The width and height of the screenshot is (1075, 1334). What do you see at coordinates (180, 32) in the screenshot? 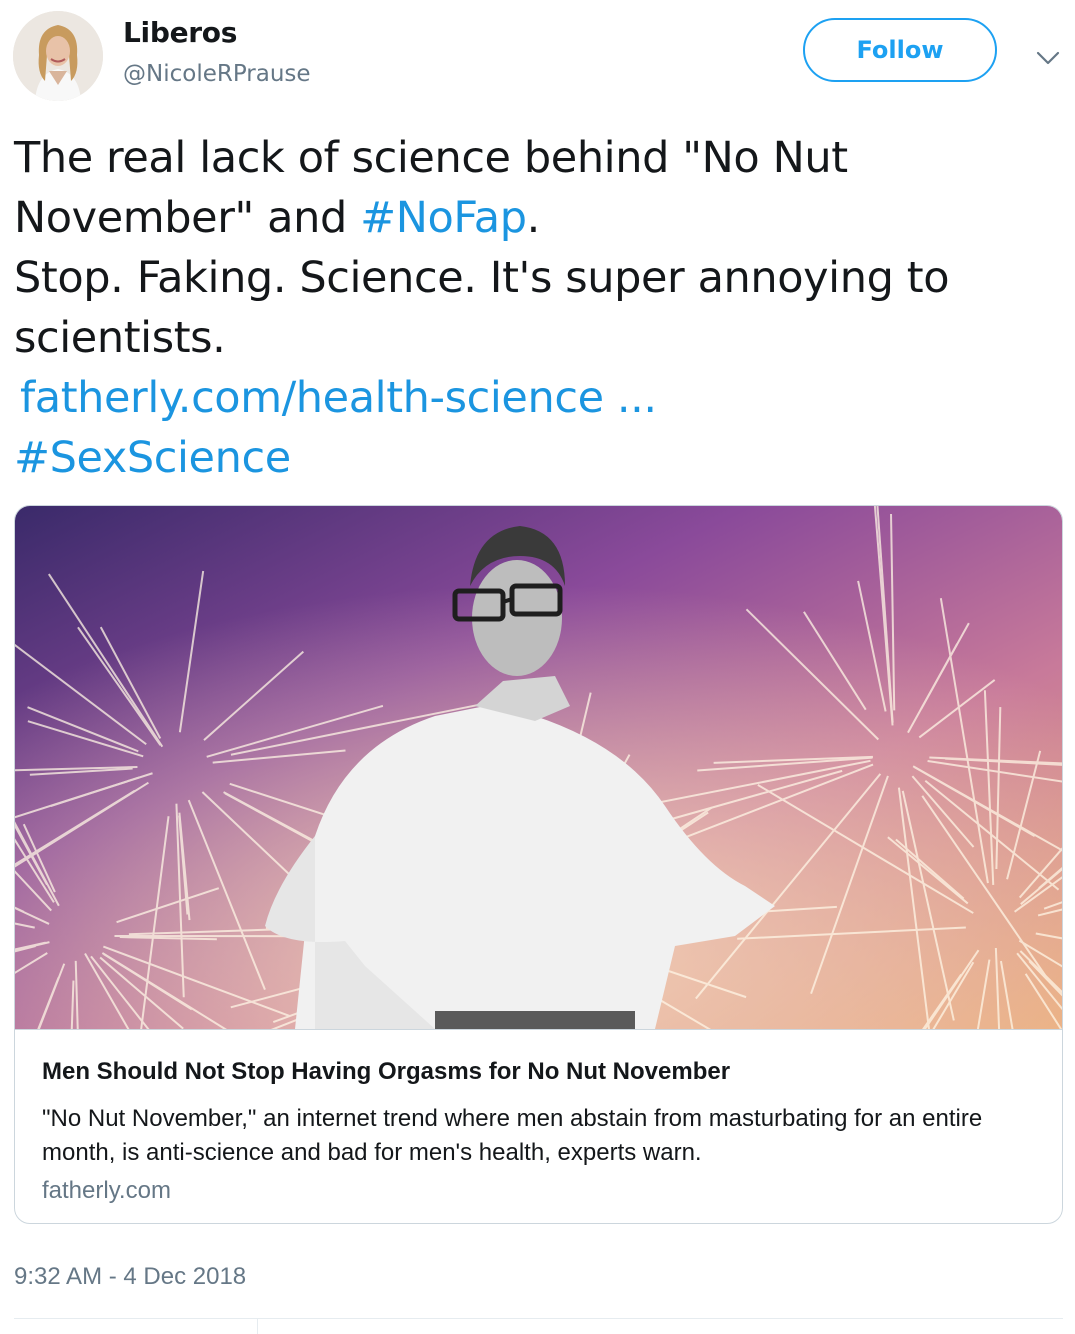
I see `display-name: Liberos` at bounding box center [180, 32].